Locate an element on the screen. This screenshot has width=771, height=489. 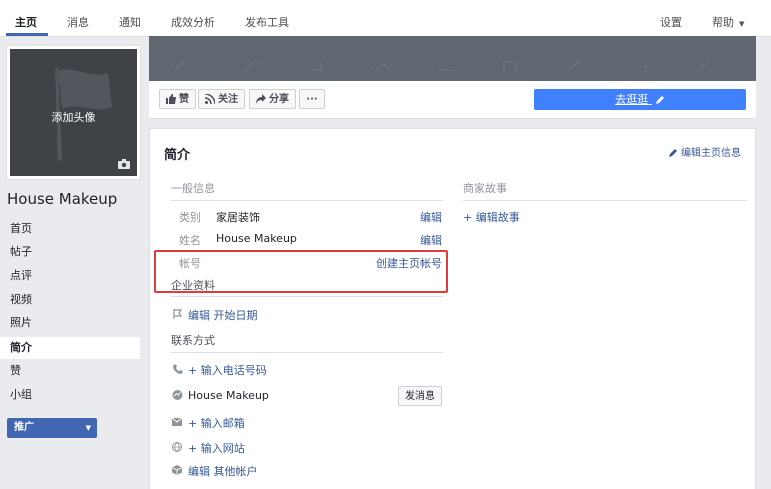
active-tab-indicator is located at coordinates (27, 34).